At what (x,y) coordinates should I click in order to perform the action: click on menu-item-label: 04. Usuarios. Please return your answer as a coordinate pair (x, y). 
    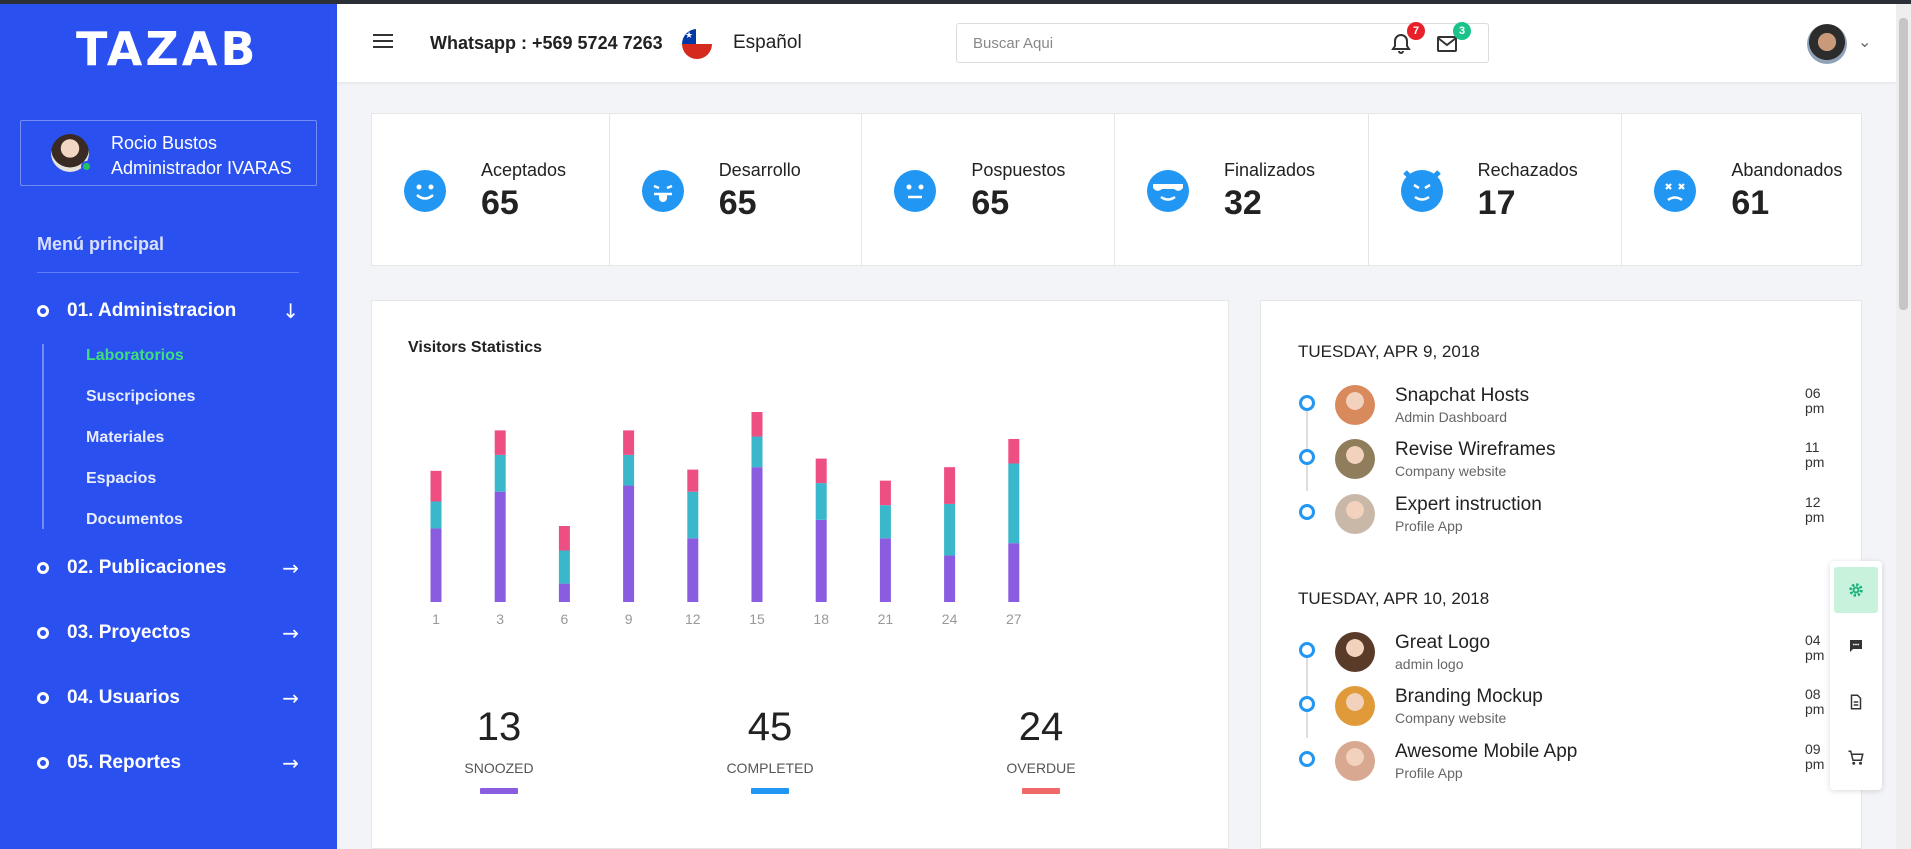
    Looking at the image, I should click on (123, 697).